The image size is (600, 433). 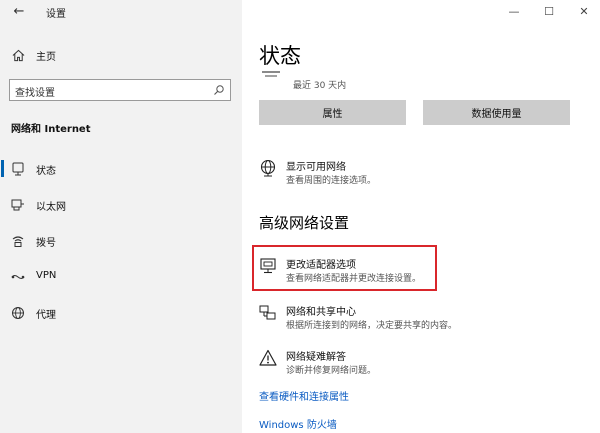 I want to click on sidebar-item-label: 拨号, so click(x=46, y=243).